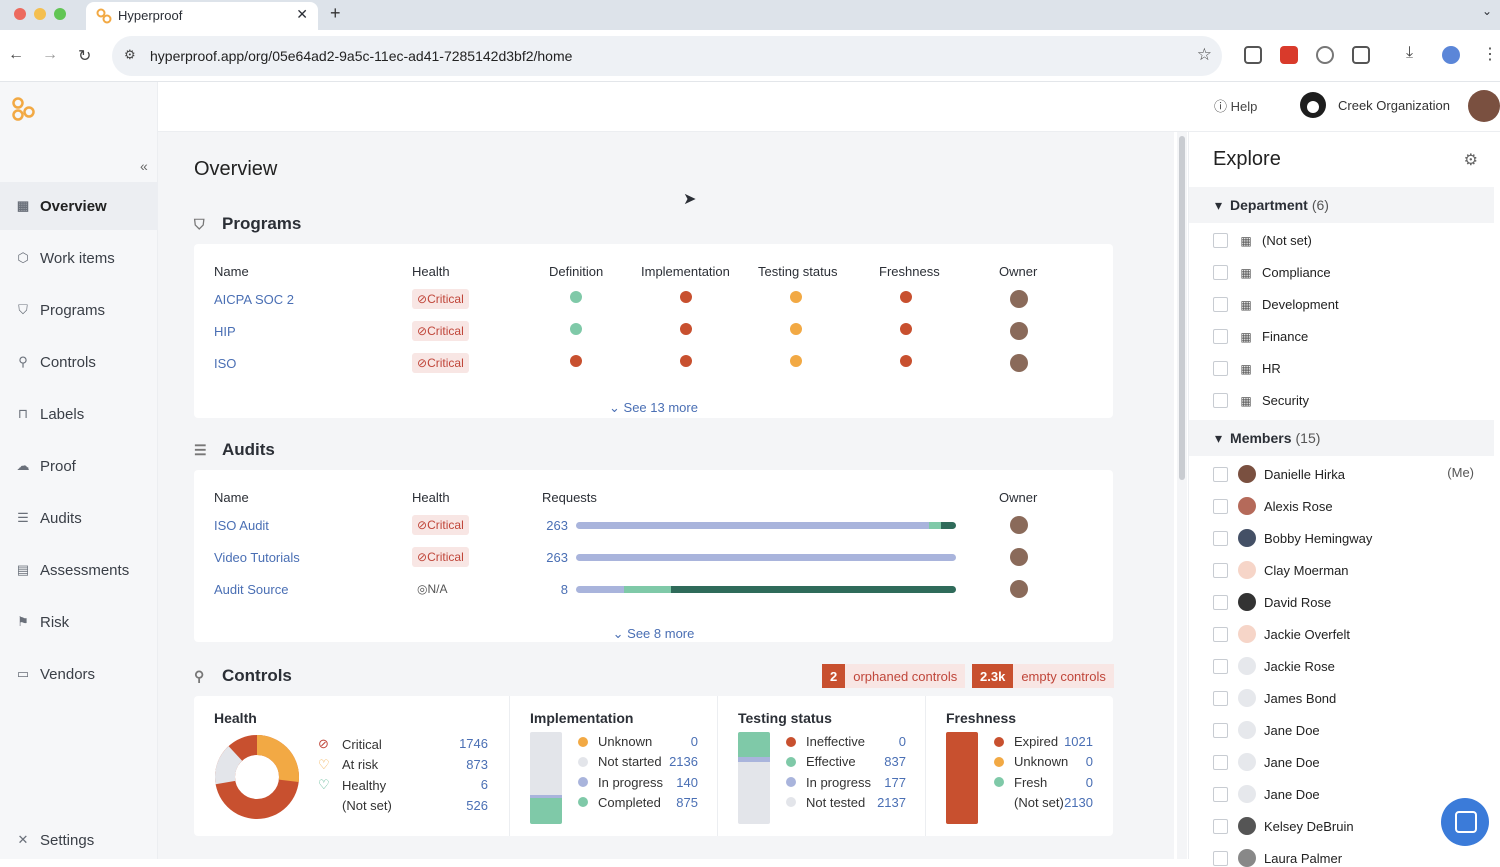  I want to click on sidebar-item-settings: ✕ Settings, so click(79, 840).